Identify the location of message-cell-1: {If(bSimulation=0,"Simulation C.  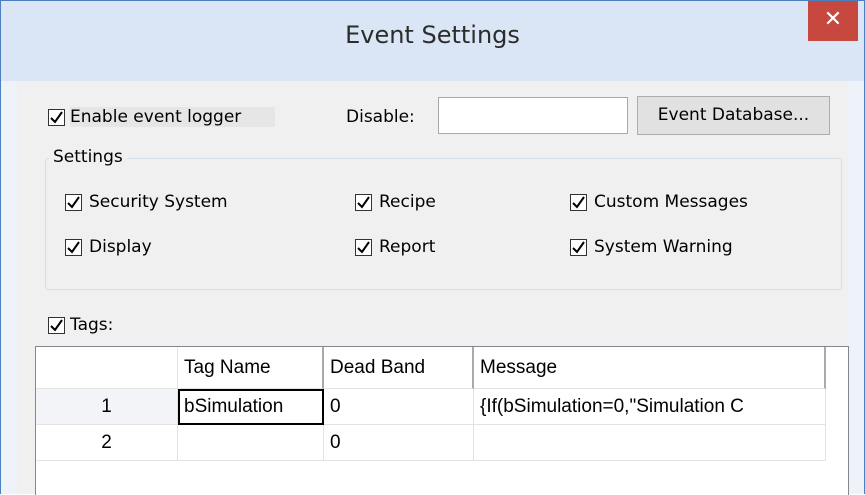
(650, 407).